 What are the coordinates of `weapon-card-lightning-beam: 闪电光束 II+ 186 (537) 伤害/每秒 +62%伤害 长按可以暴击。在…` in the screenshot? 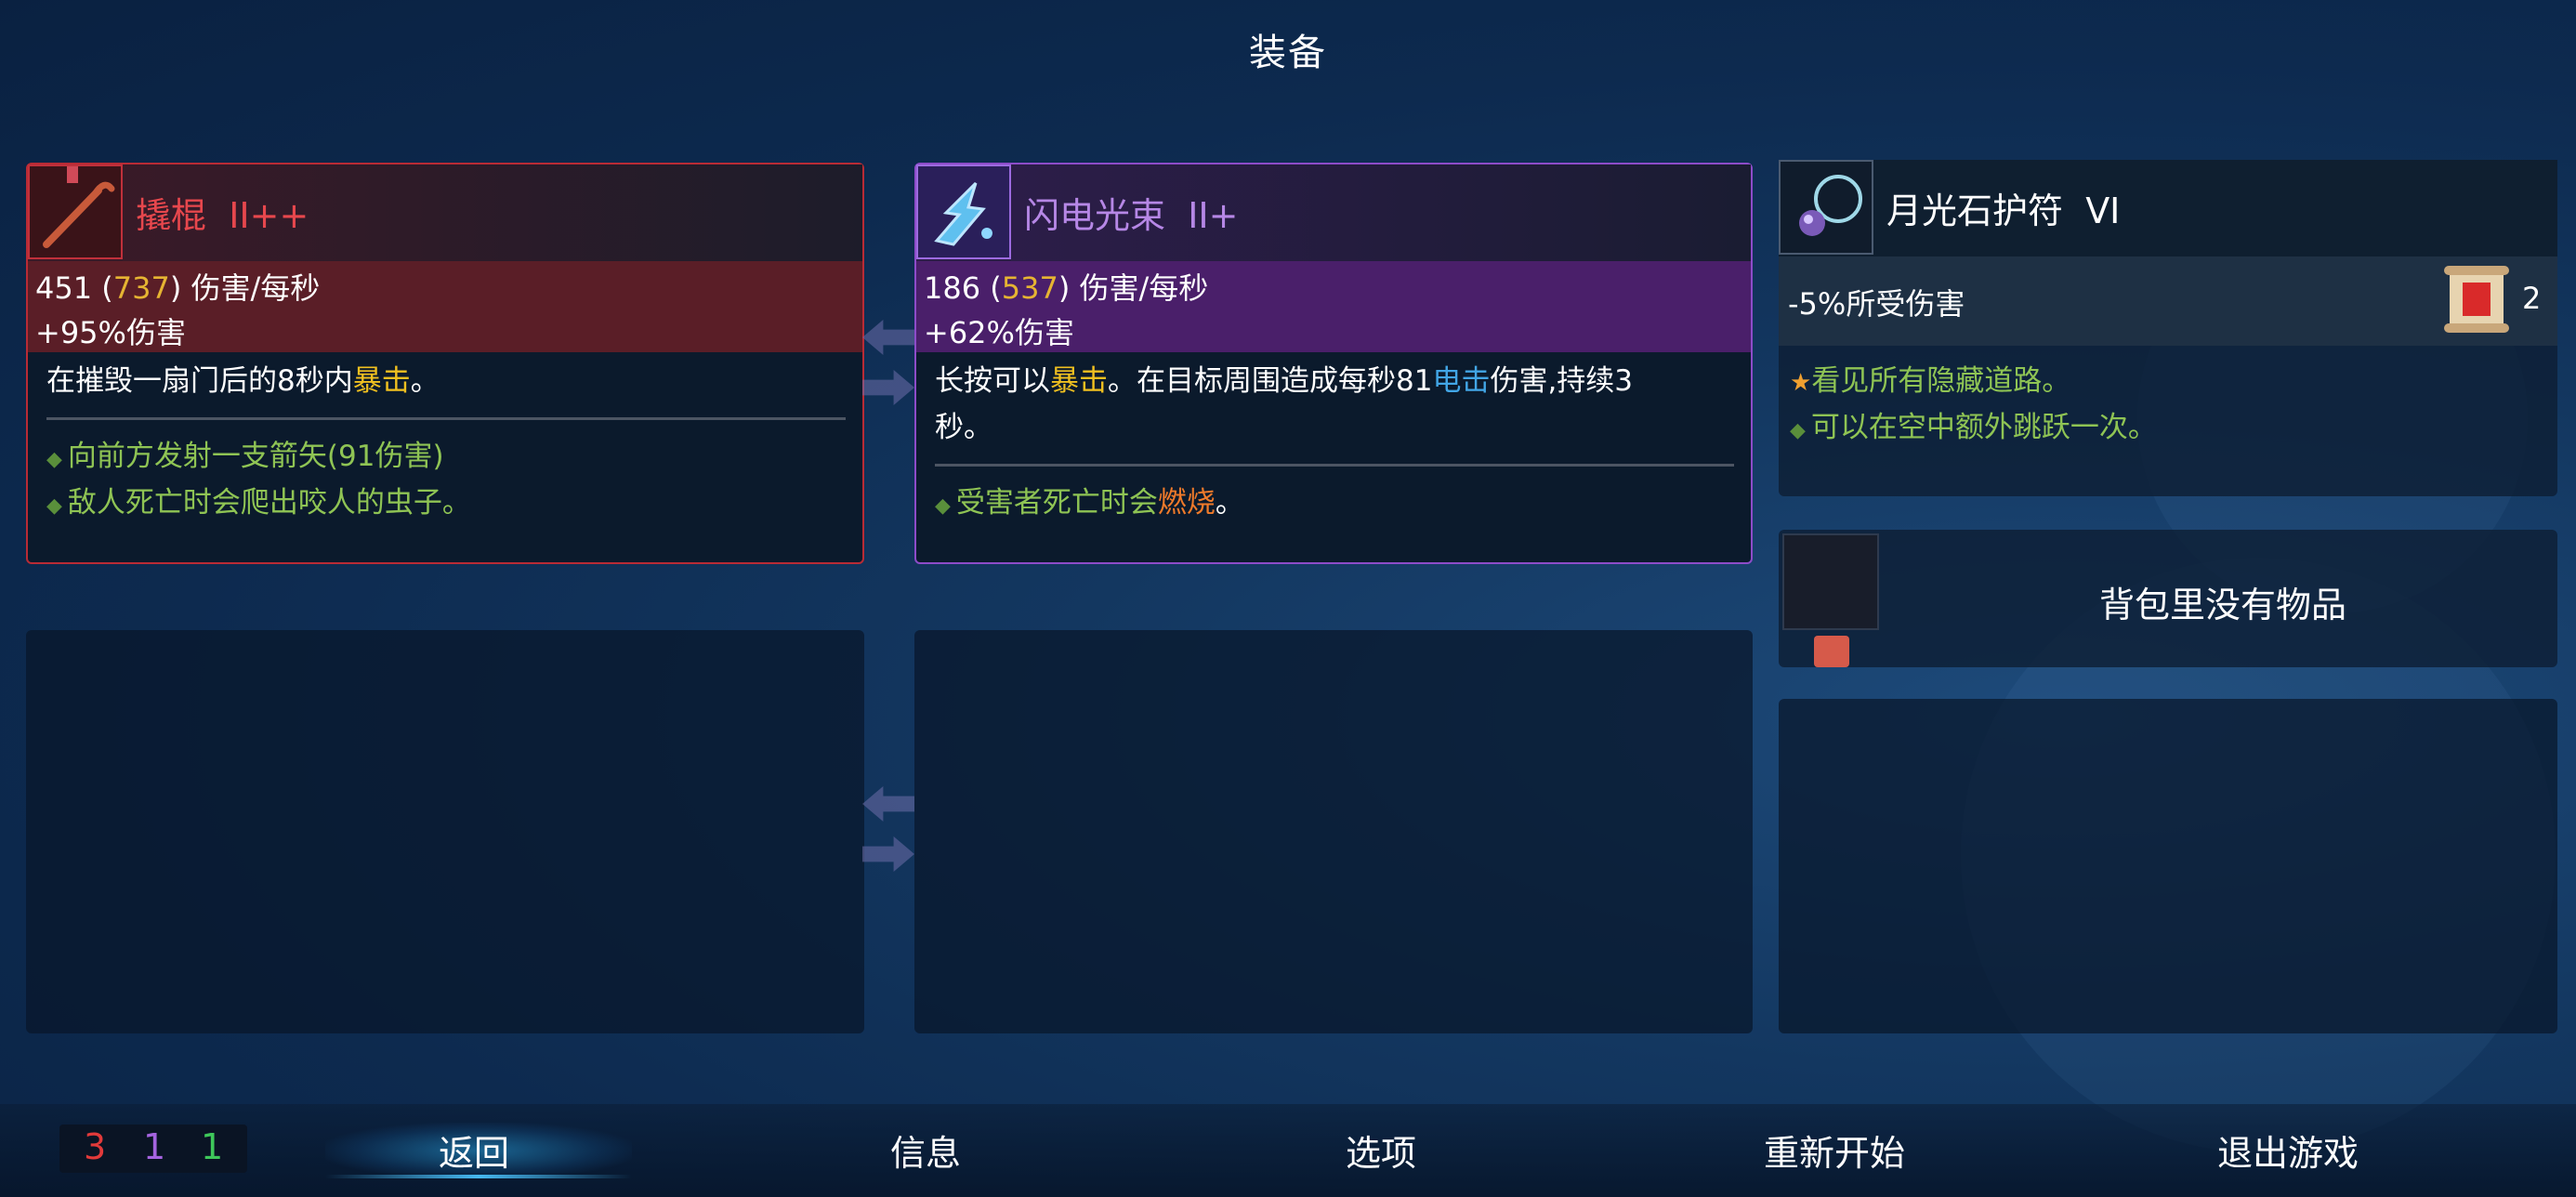 It's located at (1333, 363).